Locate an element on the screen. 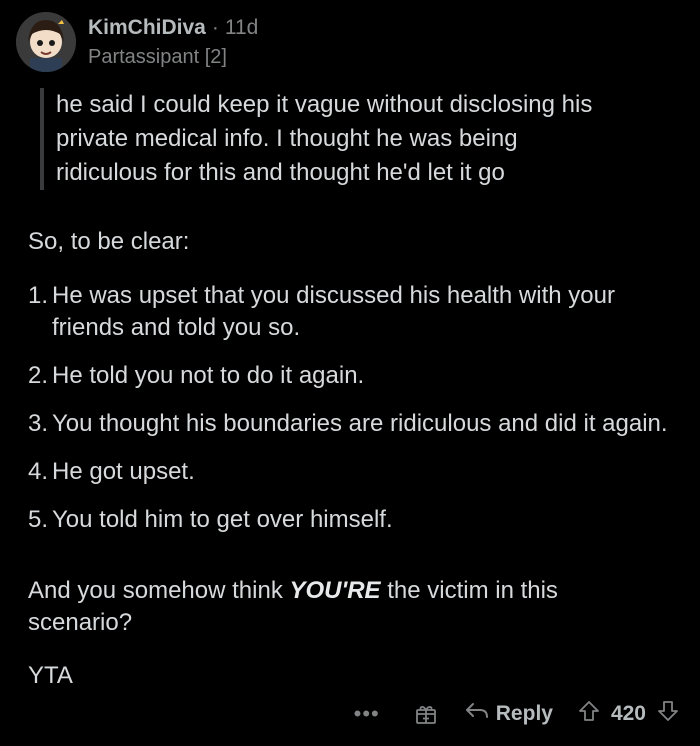 Image resolution: width=700 pixels, height=746 pixels. list-item: 5. You told him to get over himself. is located at coordinates (353, 520).